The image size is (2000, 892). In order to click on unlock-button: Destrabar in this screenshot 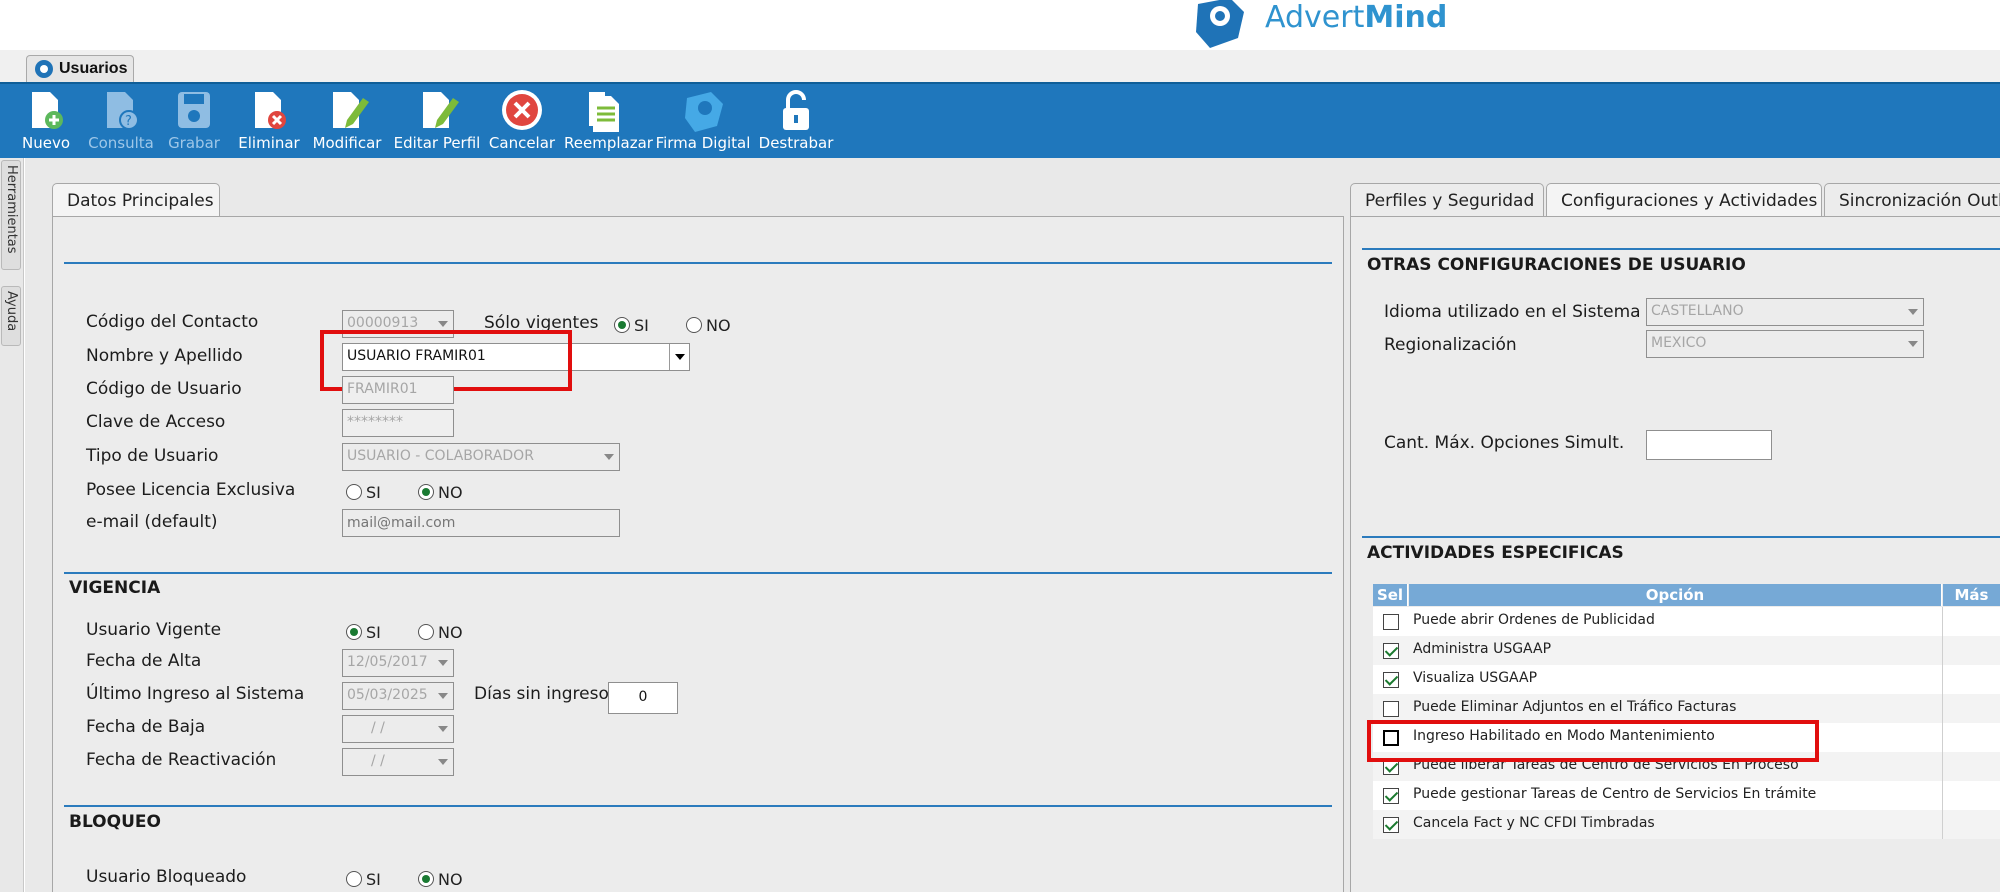, I will do `click(796, 122)`.